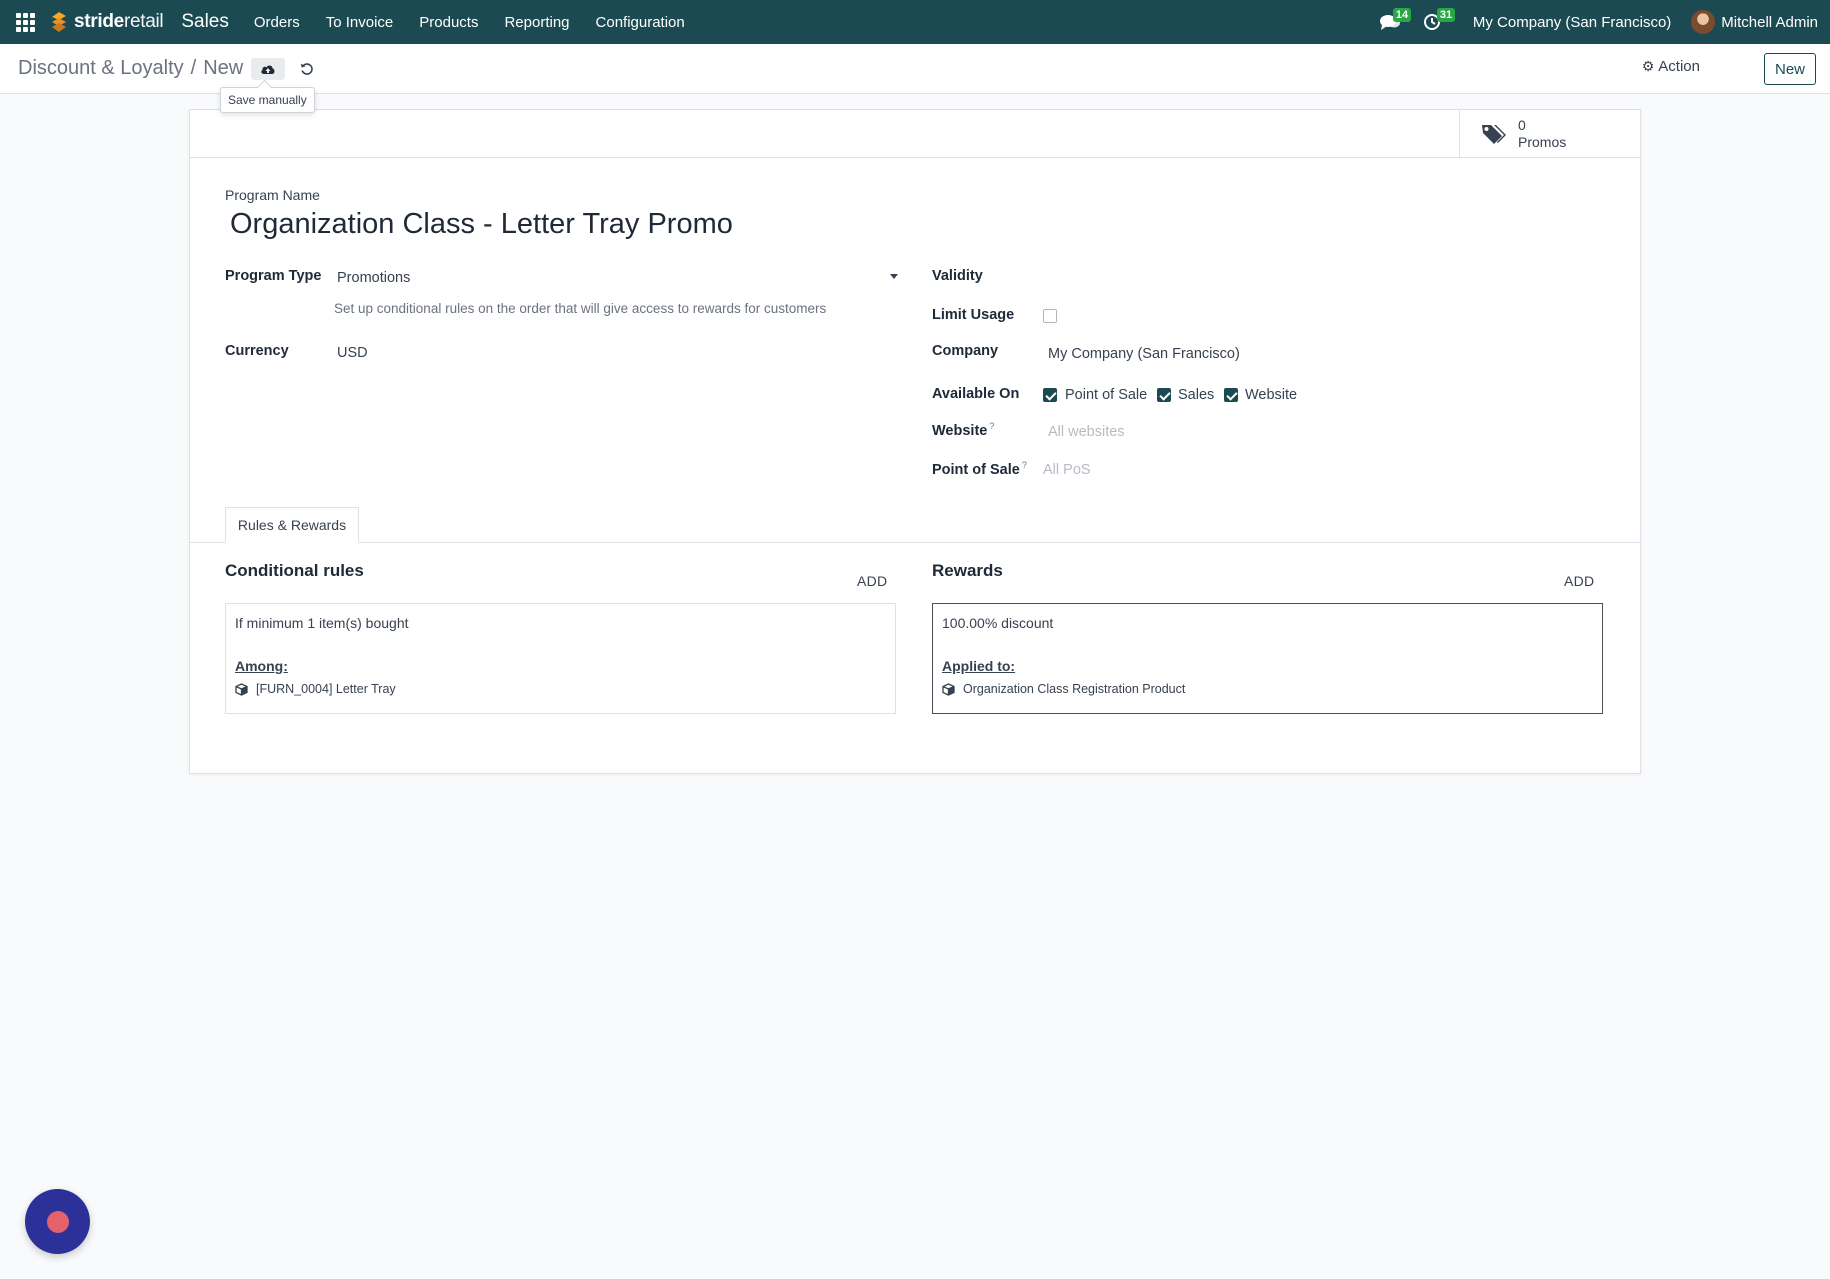 This screenshot has width=1830, height=1279. What do you see at coordinates (272, 195) in the screenshot?
I see `program-name-label: Program Name` at bounding box center [272, 195].